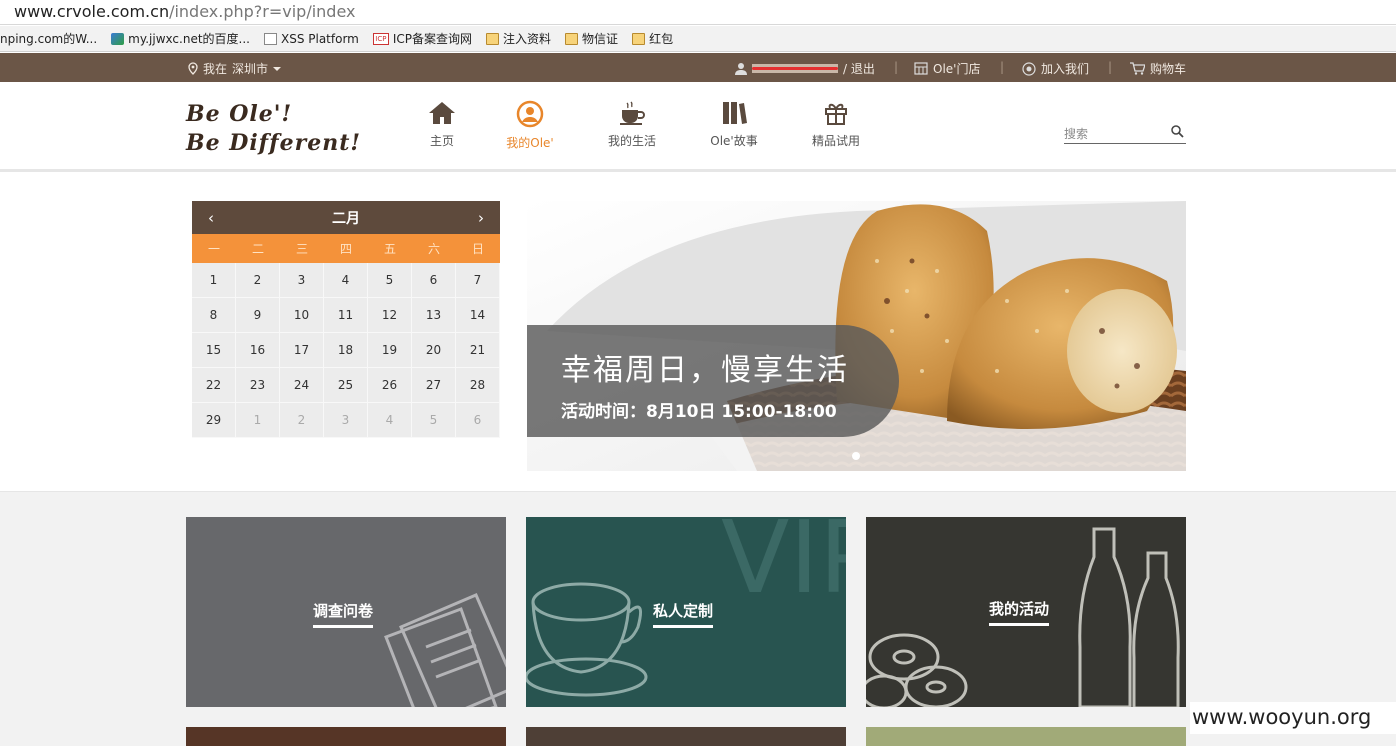 Image resolution: width=1396 pixels, height=746 pixels. Describe the element at coordinates (1125, 134) in the screenshot. I see `search-input: 搜索` at that location.